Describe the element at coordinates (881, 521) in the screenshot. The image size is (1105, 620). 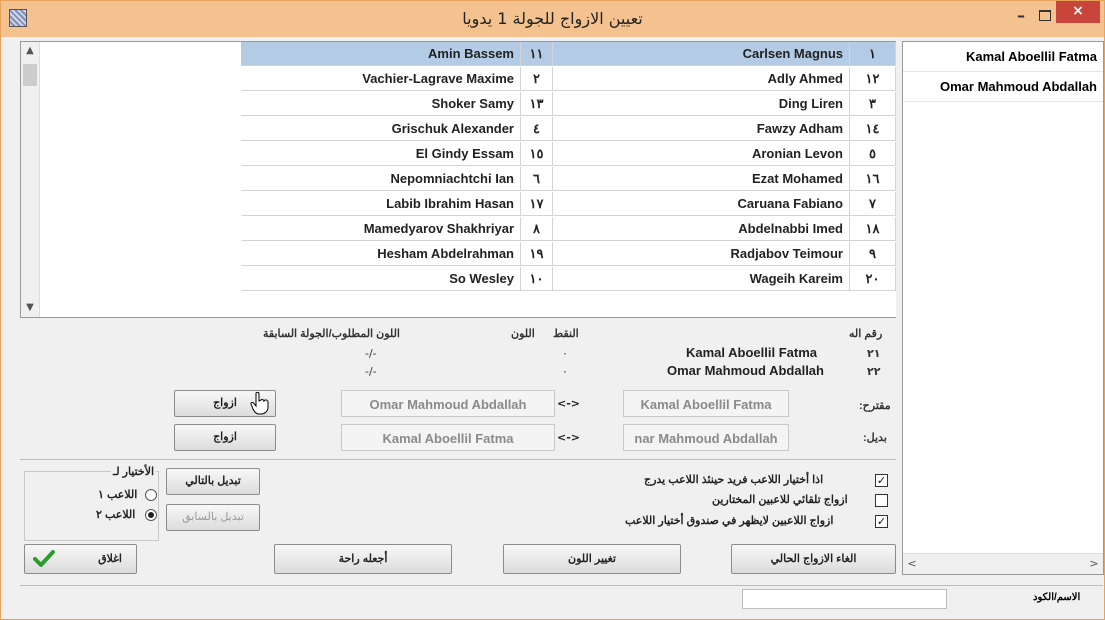
I see `option-hide-paired-checkbox: ✓` at that location.